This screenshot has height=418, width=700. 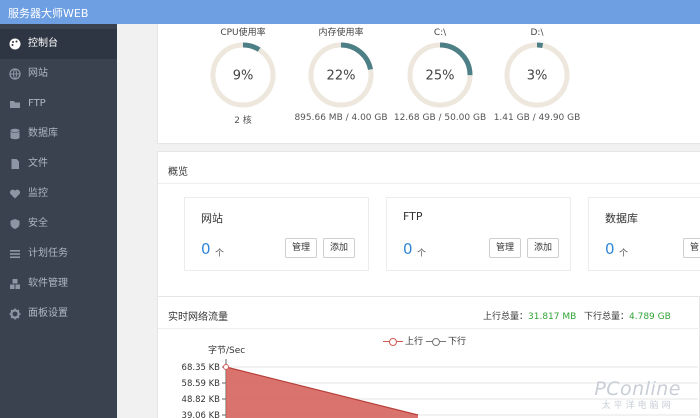 I want to click on overview-card-ftp: FTP 0 个 管理 添加, so click(x=478, y=234).